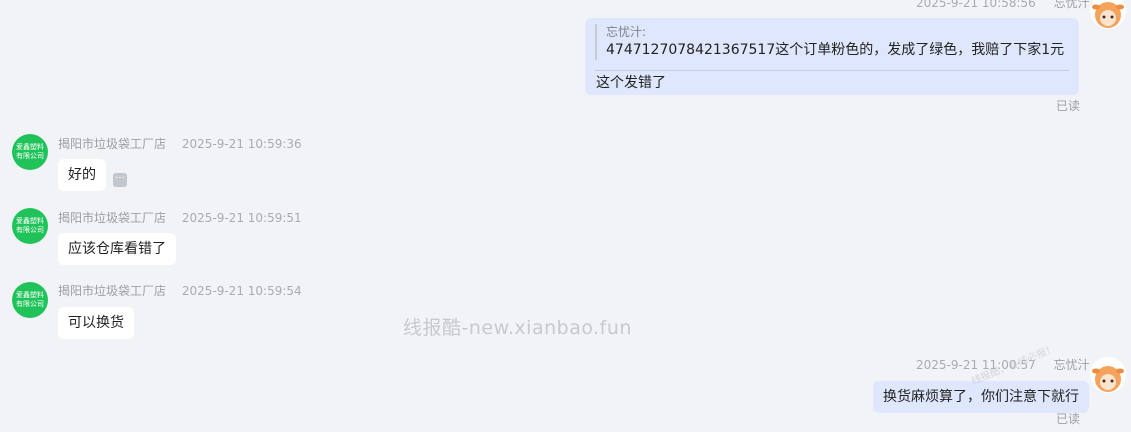 The height and width of the screenshot is (432, 1131). Describe the element at coordinates (832, 70) in the screenshot. I see `quote-divider` at that location.